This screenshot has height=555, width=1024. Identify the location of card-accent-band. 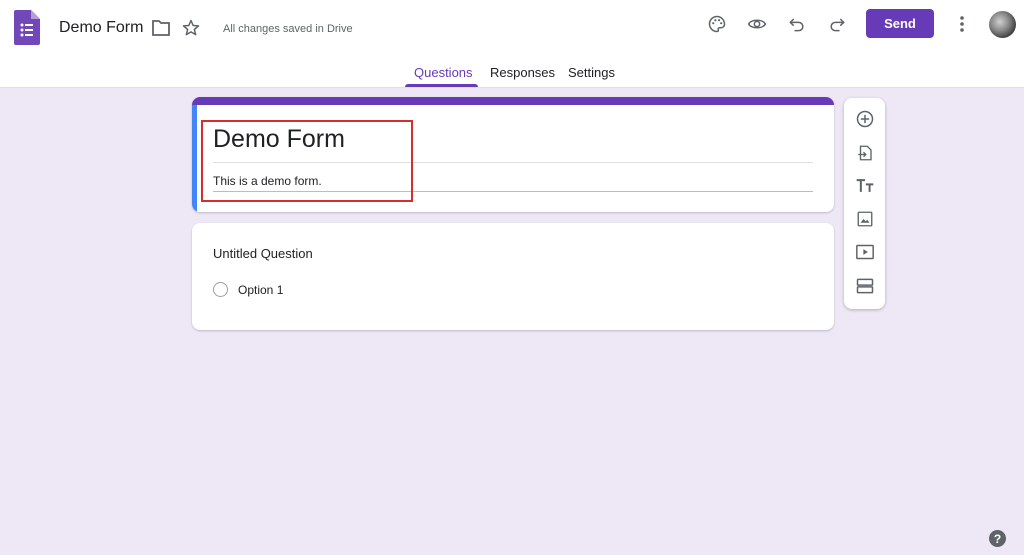
(513, 101).